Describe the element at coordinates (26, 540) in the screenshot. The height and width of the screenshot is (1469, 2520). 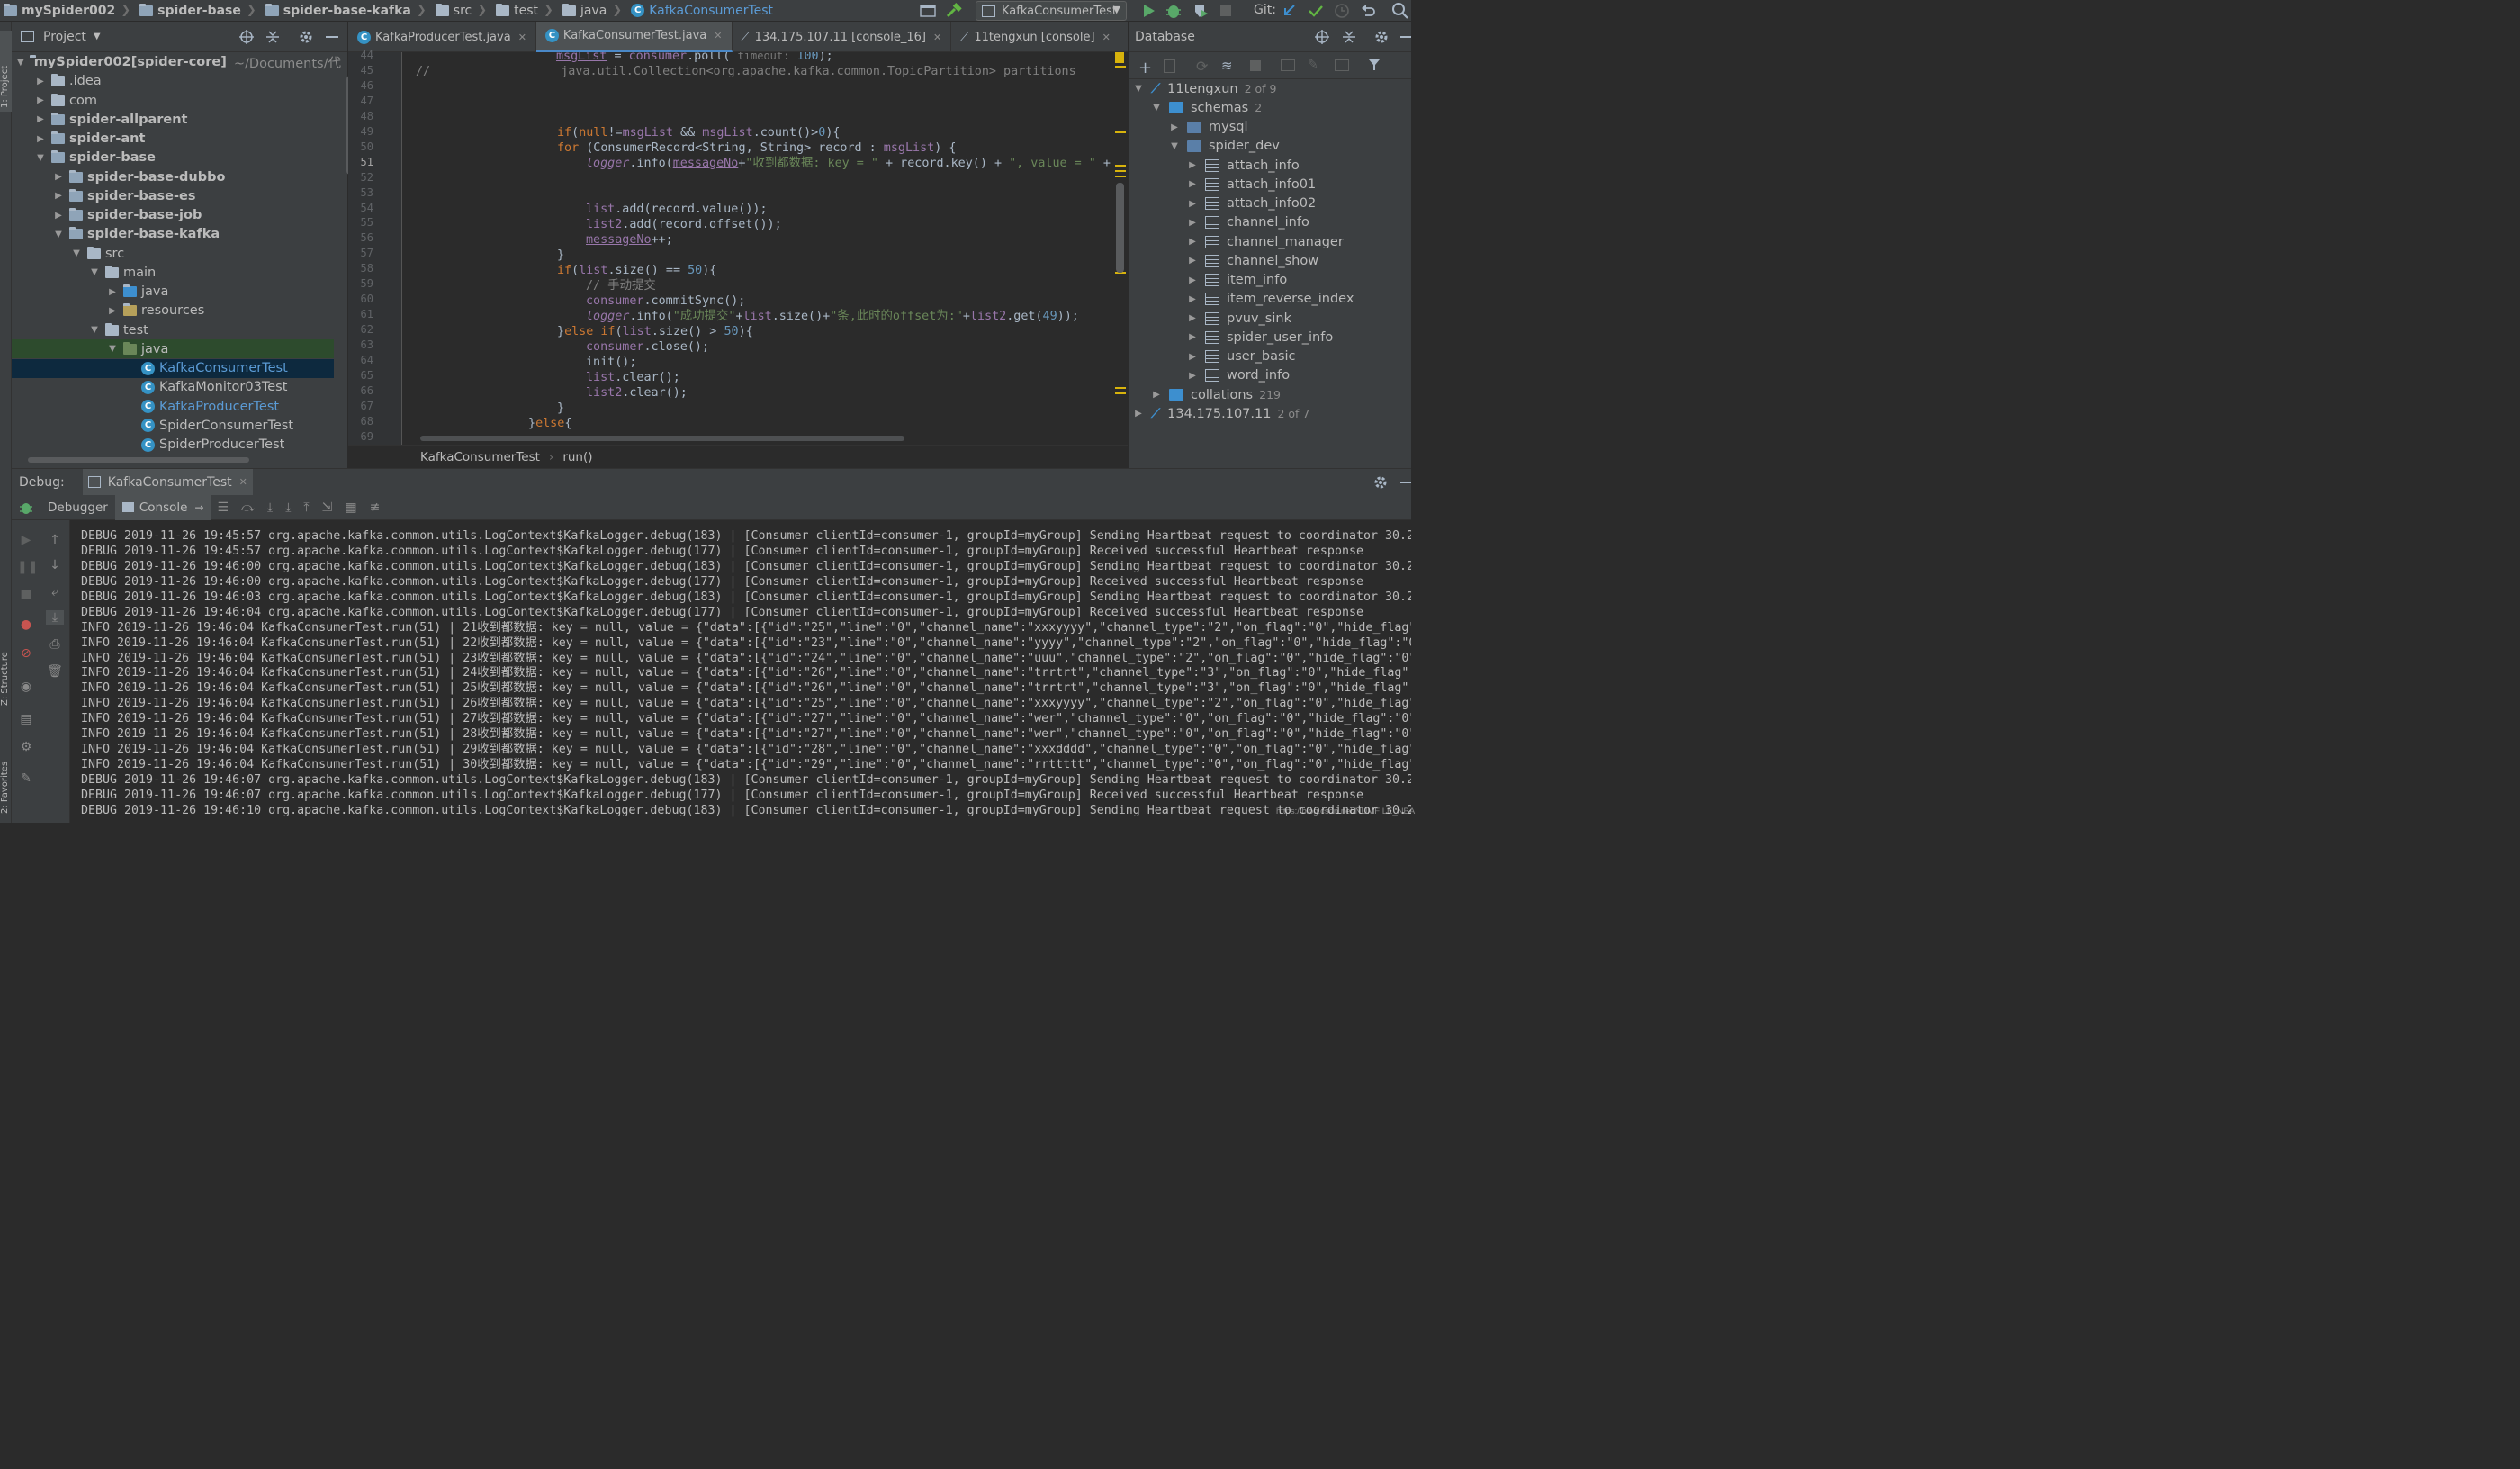
I see `rerun-icon: ▶` at that location.